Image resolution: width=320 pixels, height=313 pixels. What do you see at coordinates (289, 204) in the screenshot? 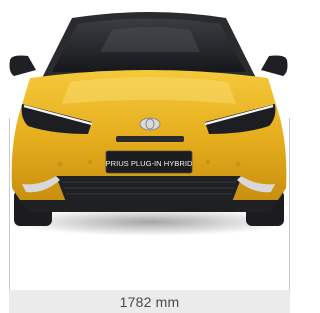
I see `dimension-guide-right` at bounding box center [289, 204].